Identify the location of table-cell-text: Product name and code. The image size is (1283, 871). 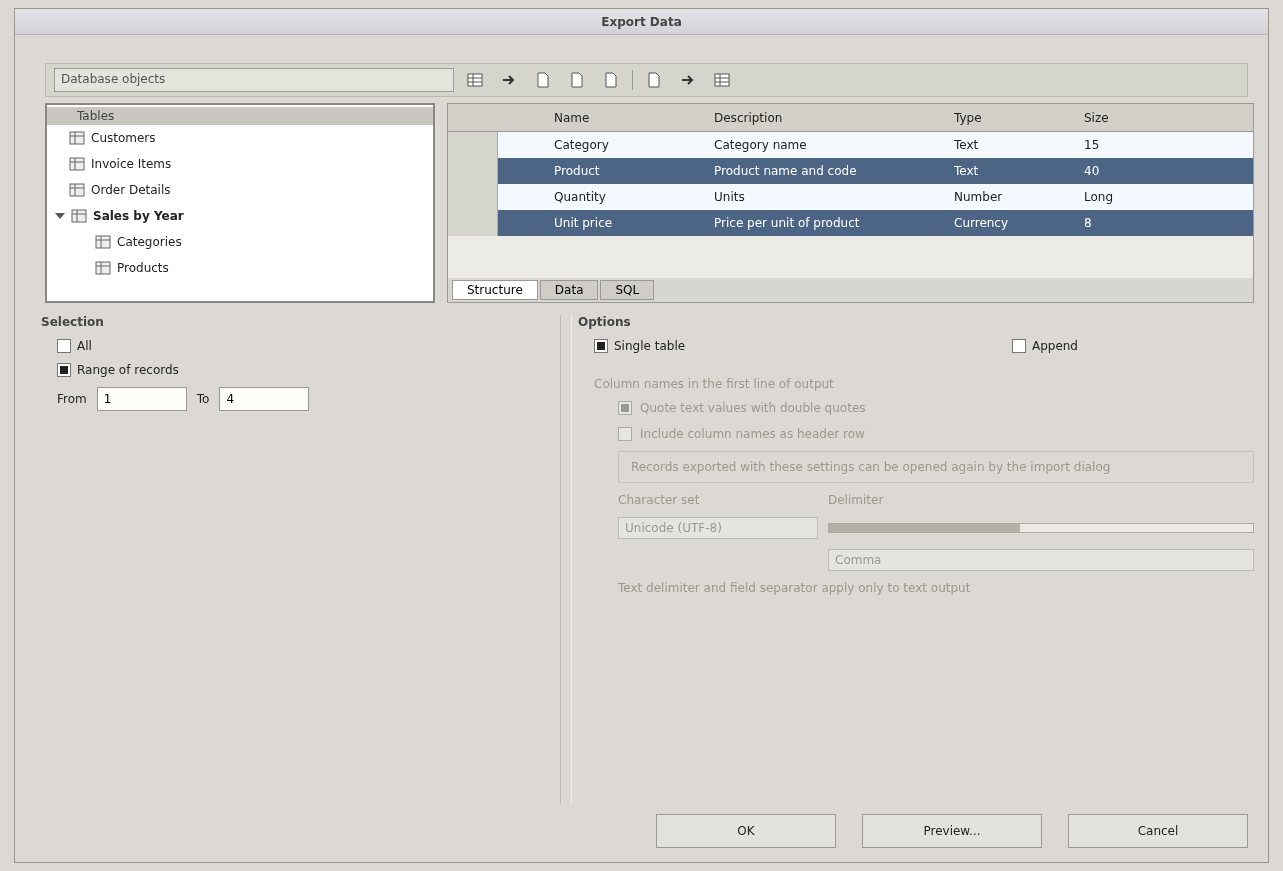
(785, 171).